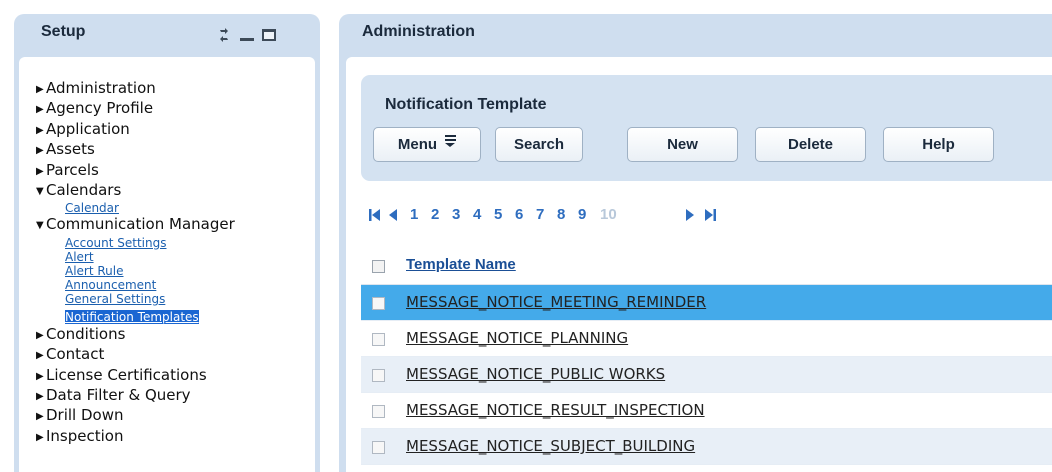  What do you see at coordinates (75, 354) in the screenshot?
I see `tree-item-label: Contact` at bounding box center [75, 354].